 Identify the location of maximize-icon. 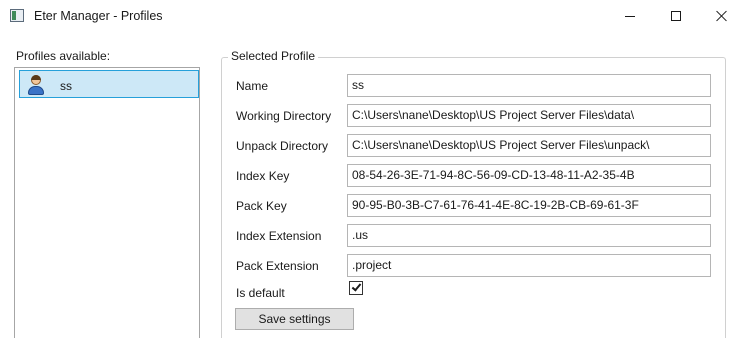
(676, 16).